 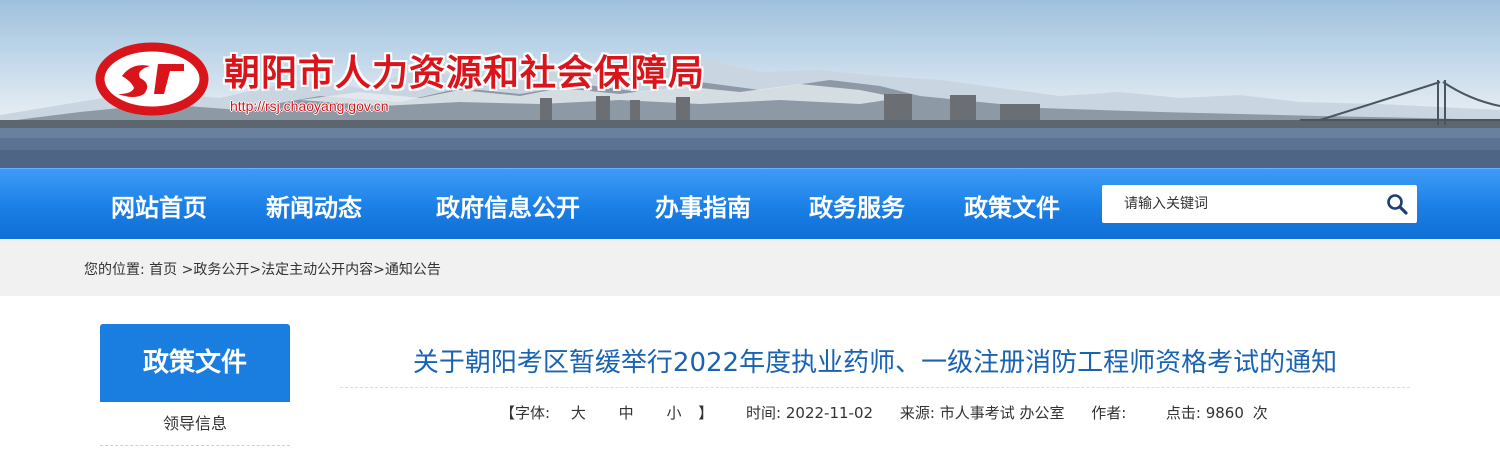 I want to click on source-label: 来源:, so click(x=917, y=413).